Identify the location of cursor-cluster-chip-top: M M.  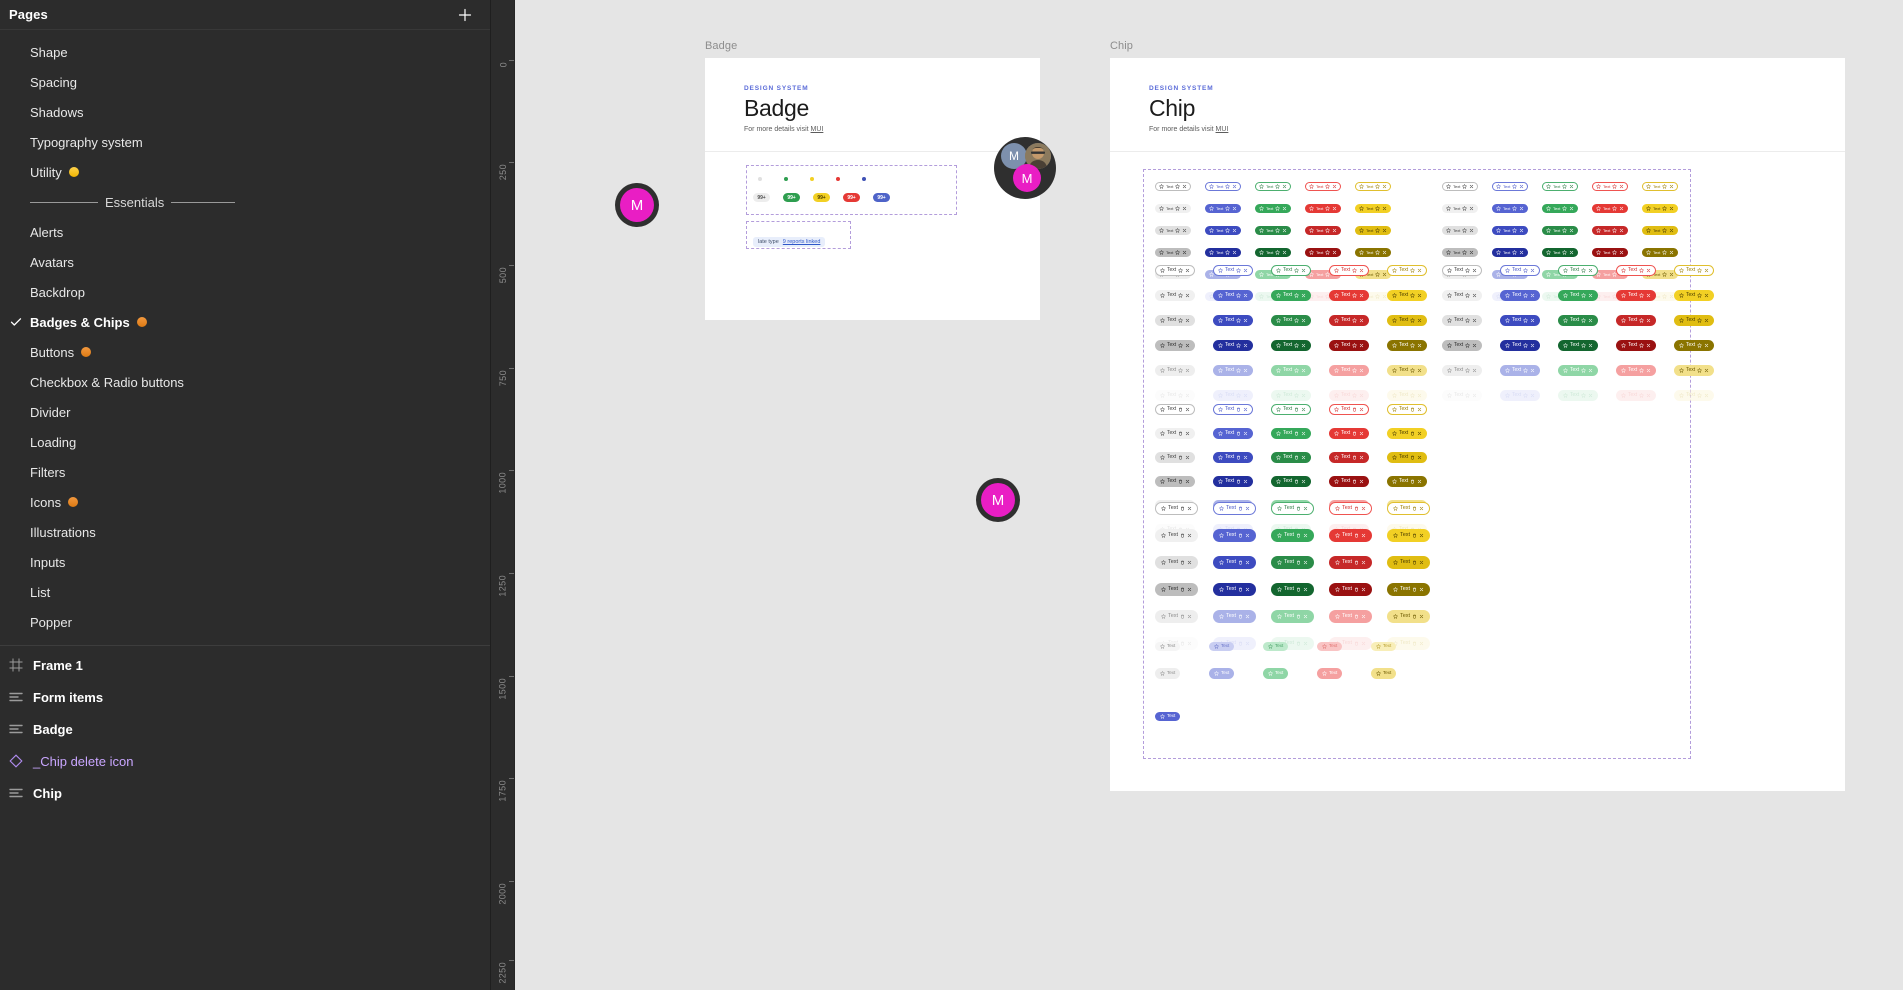
(1025, 168).